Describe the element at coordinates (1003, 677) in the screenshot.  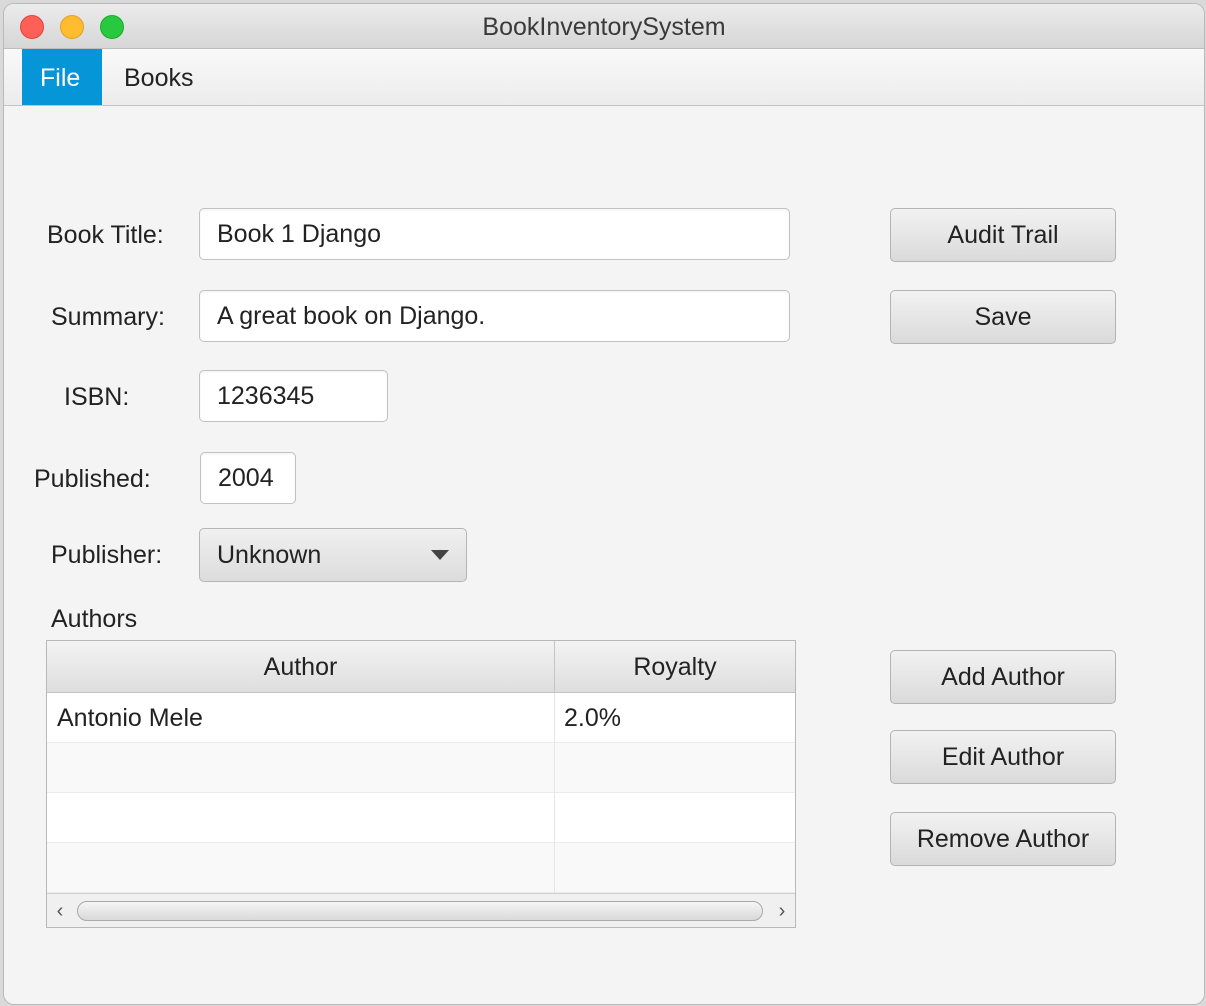
I see `add-author-button: Add Author` at that location.